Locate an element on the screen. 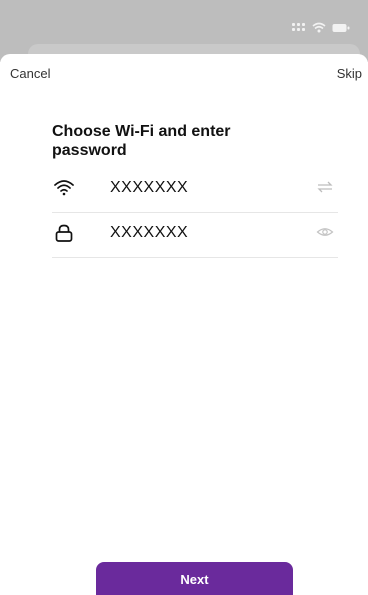  eye-icon is located at coordinates (325, 232).